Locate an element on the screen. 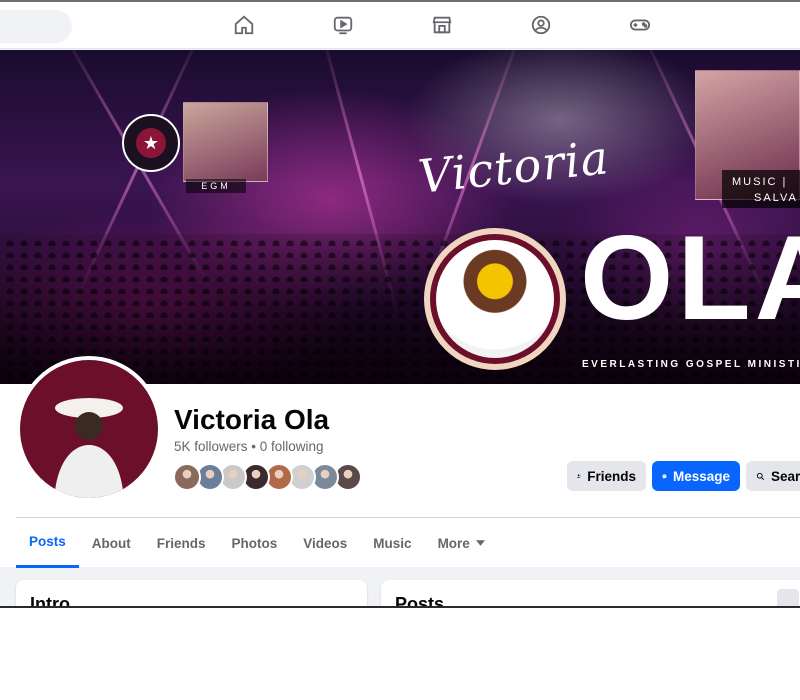  video-icon is located at coordinates (343, 25).